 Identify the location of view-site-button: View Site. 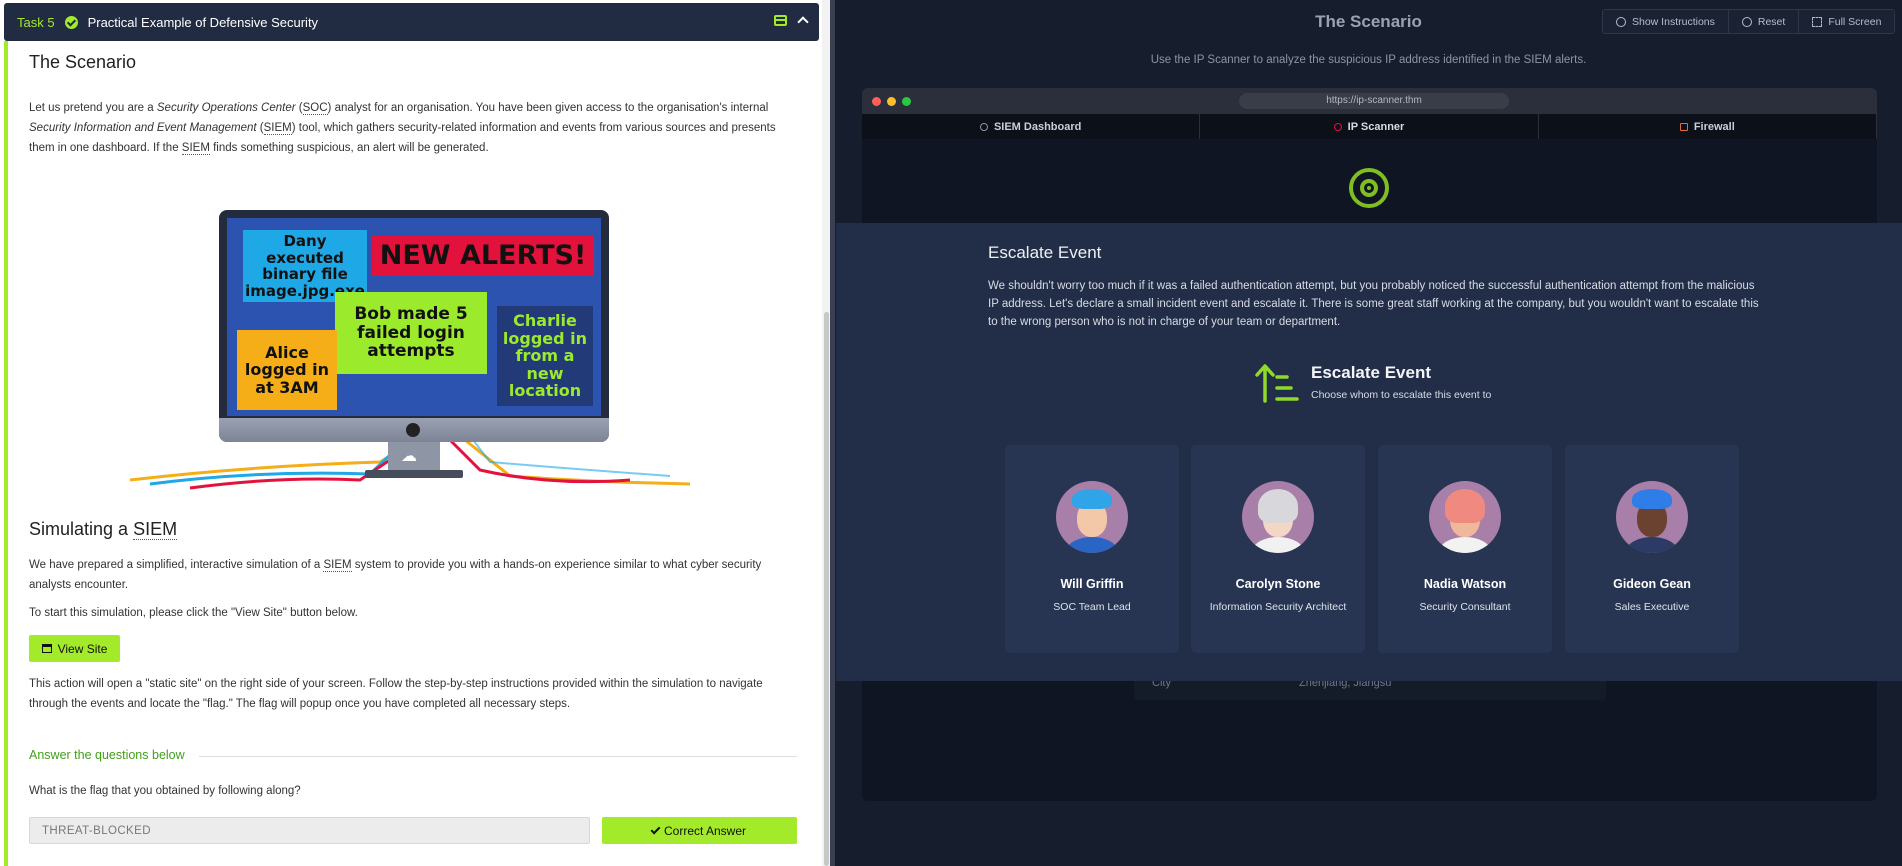
(74, 648).